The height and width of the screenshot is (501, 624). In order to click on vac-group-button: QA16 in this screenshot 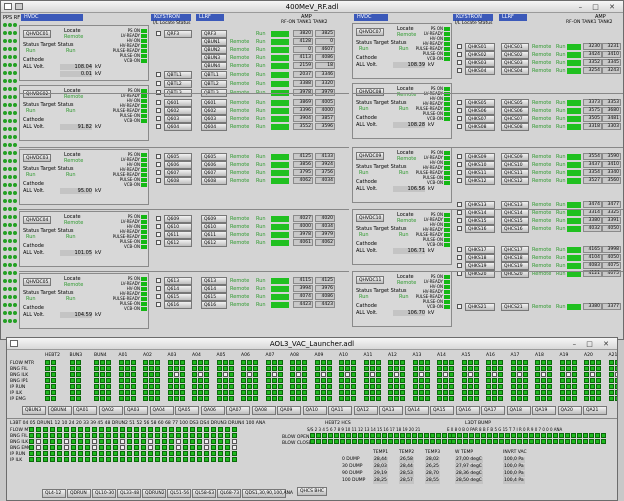, I will do `click(467, 410)`.